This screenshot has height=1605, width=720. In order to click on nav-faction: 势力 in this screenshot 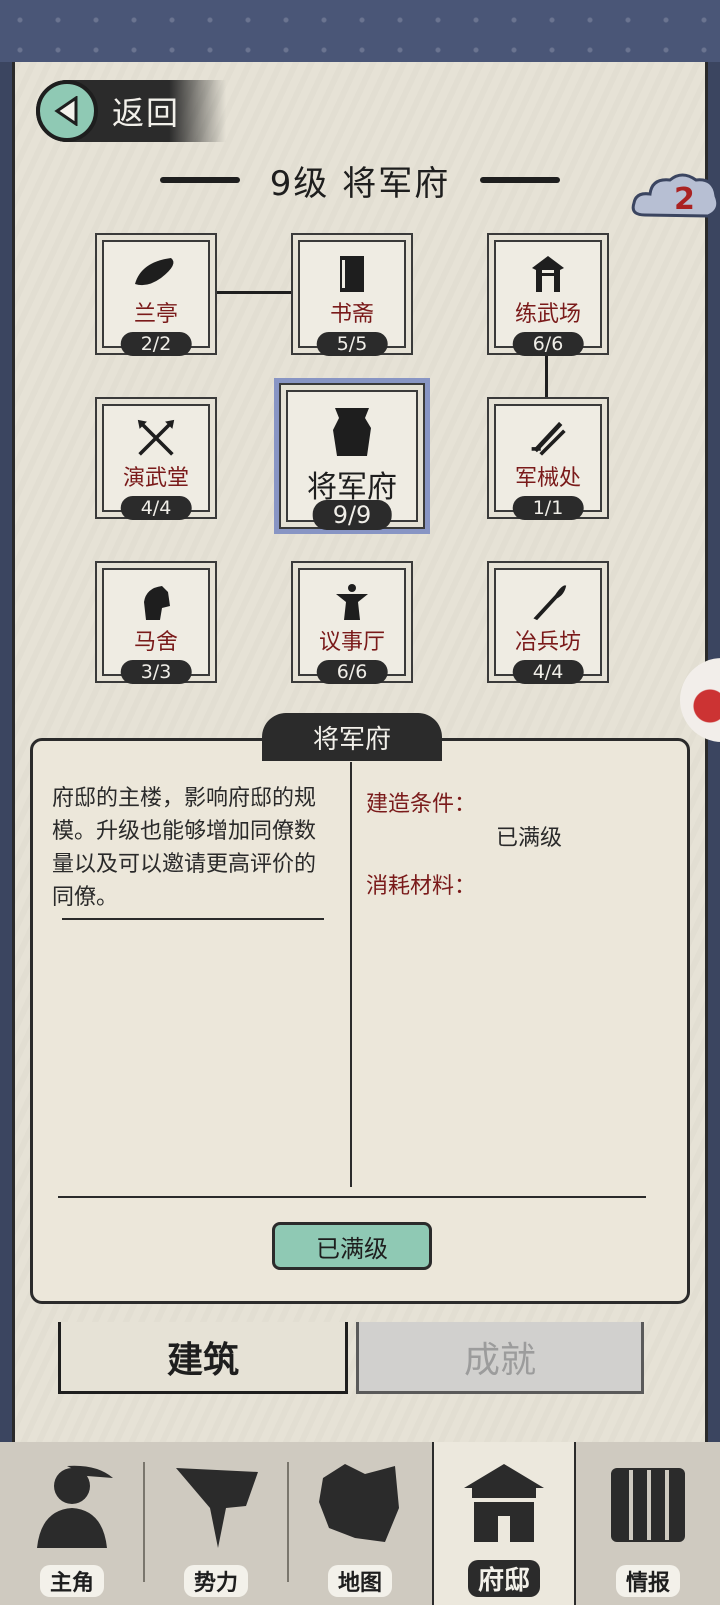, I will do `click(216, 1523)`.